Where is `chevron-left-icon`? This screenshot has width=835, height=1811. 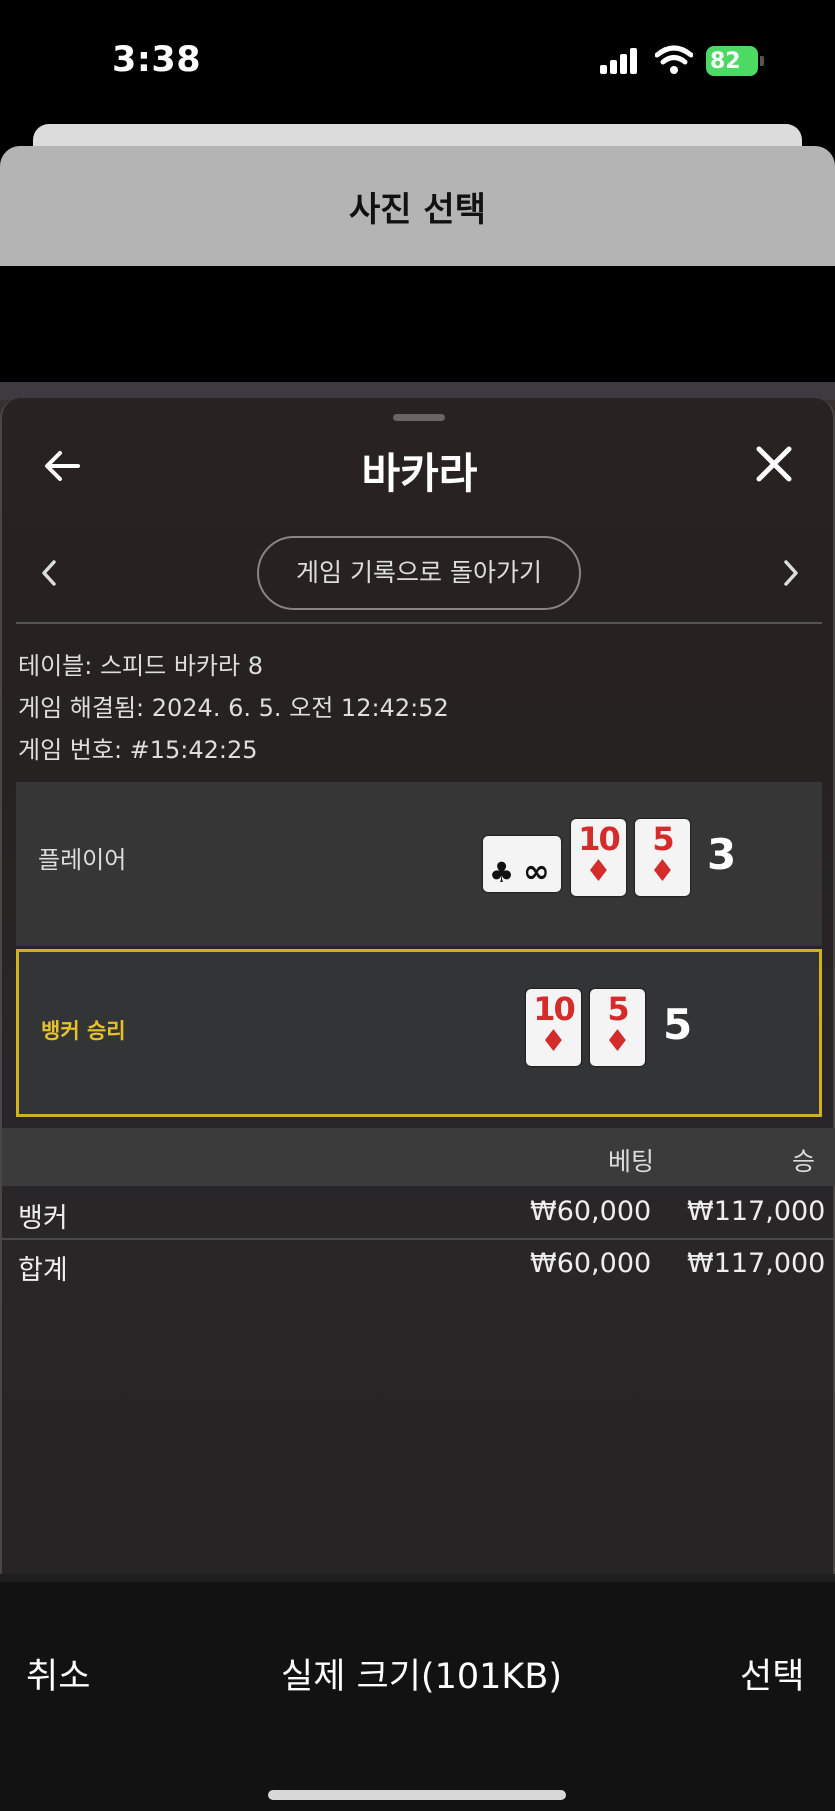
chevron-left-icon is located at coordinates (49, 573).